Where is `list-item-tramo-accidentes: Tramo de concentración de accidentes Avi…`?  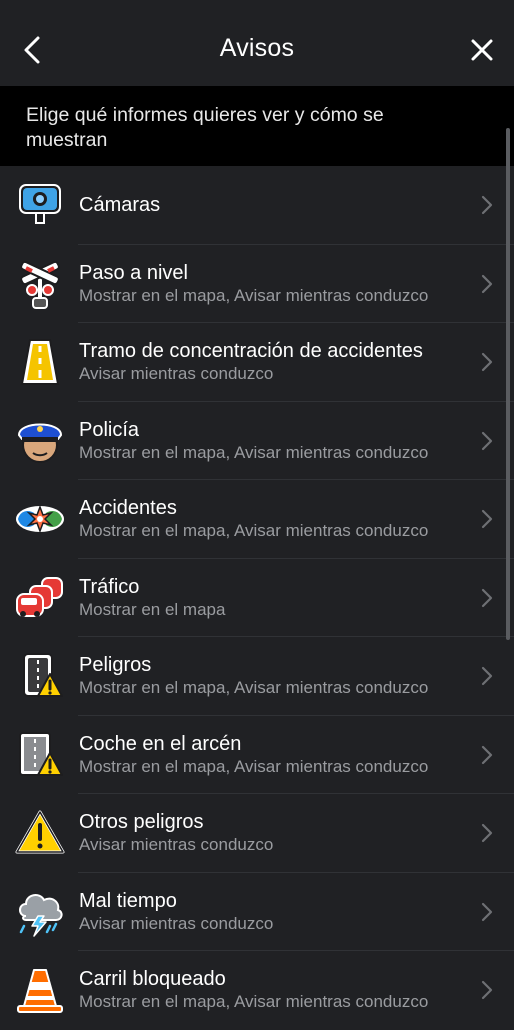
list-item-tramo-accidentes: Tramo de concentración de accidentes Avi… is located at coordinates (257, 362).